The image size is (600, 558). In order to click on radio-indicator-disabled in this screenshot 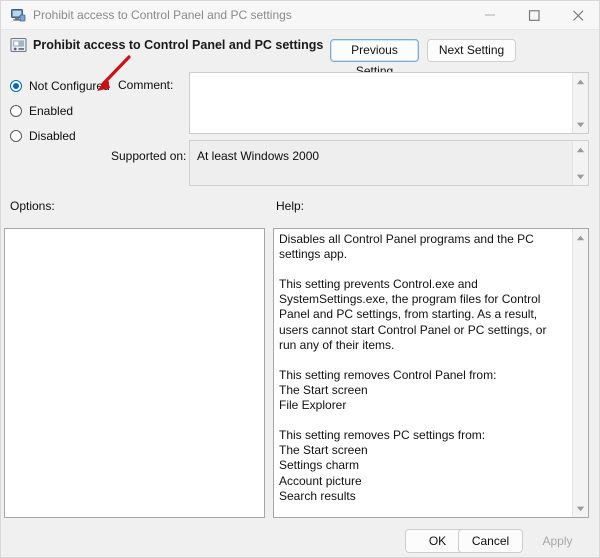, I will do `click(16, 136)`.